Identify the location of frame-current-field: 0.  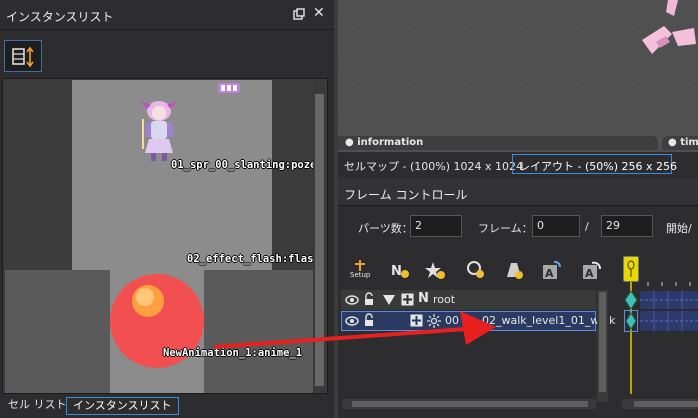
(556, 226).